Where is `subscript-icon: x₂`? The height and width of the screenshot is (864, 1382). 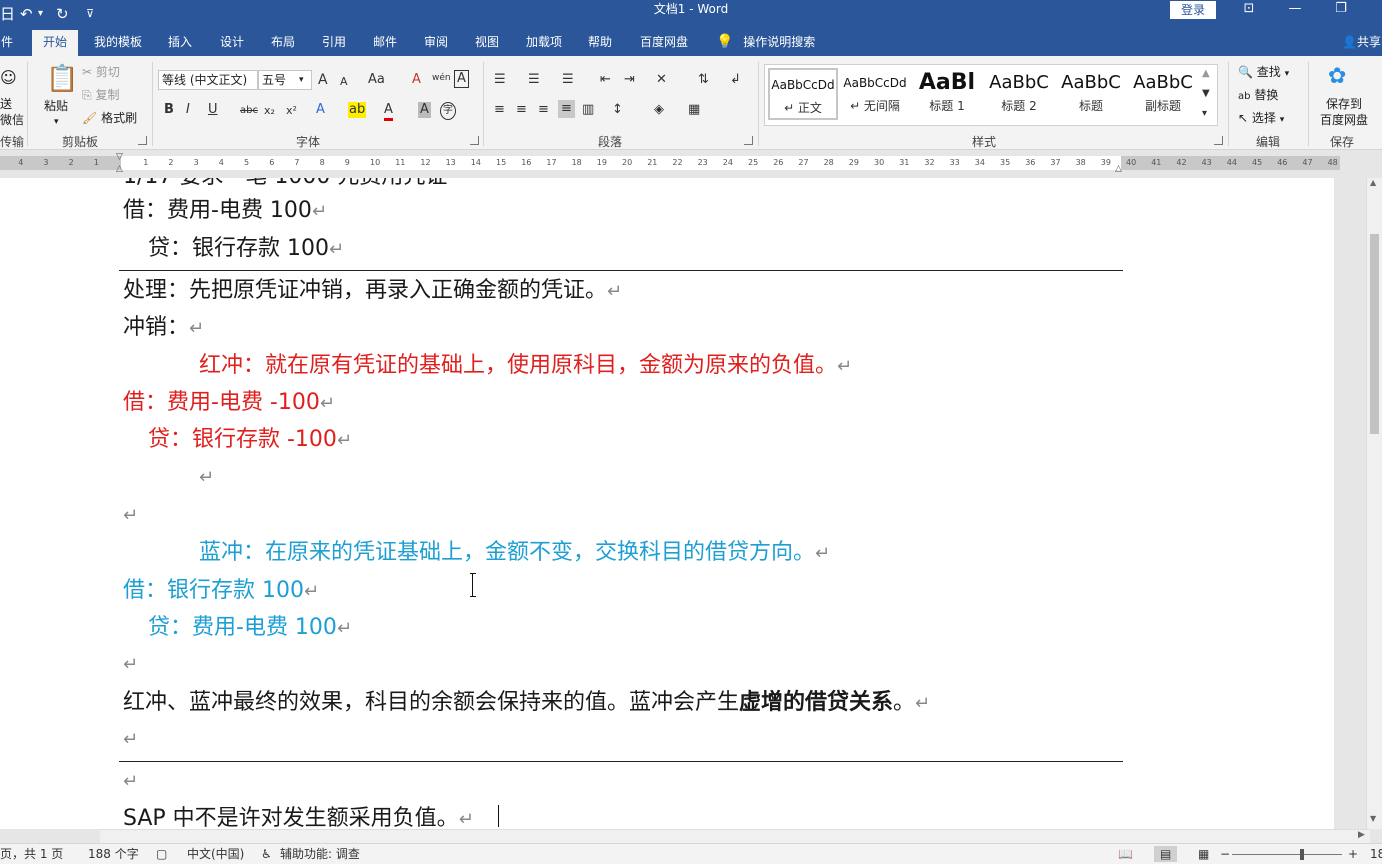
subscript-icon: x₂ is located at coordinates (269, 111).